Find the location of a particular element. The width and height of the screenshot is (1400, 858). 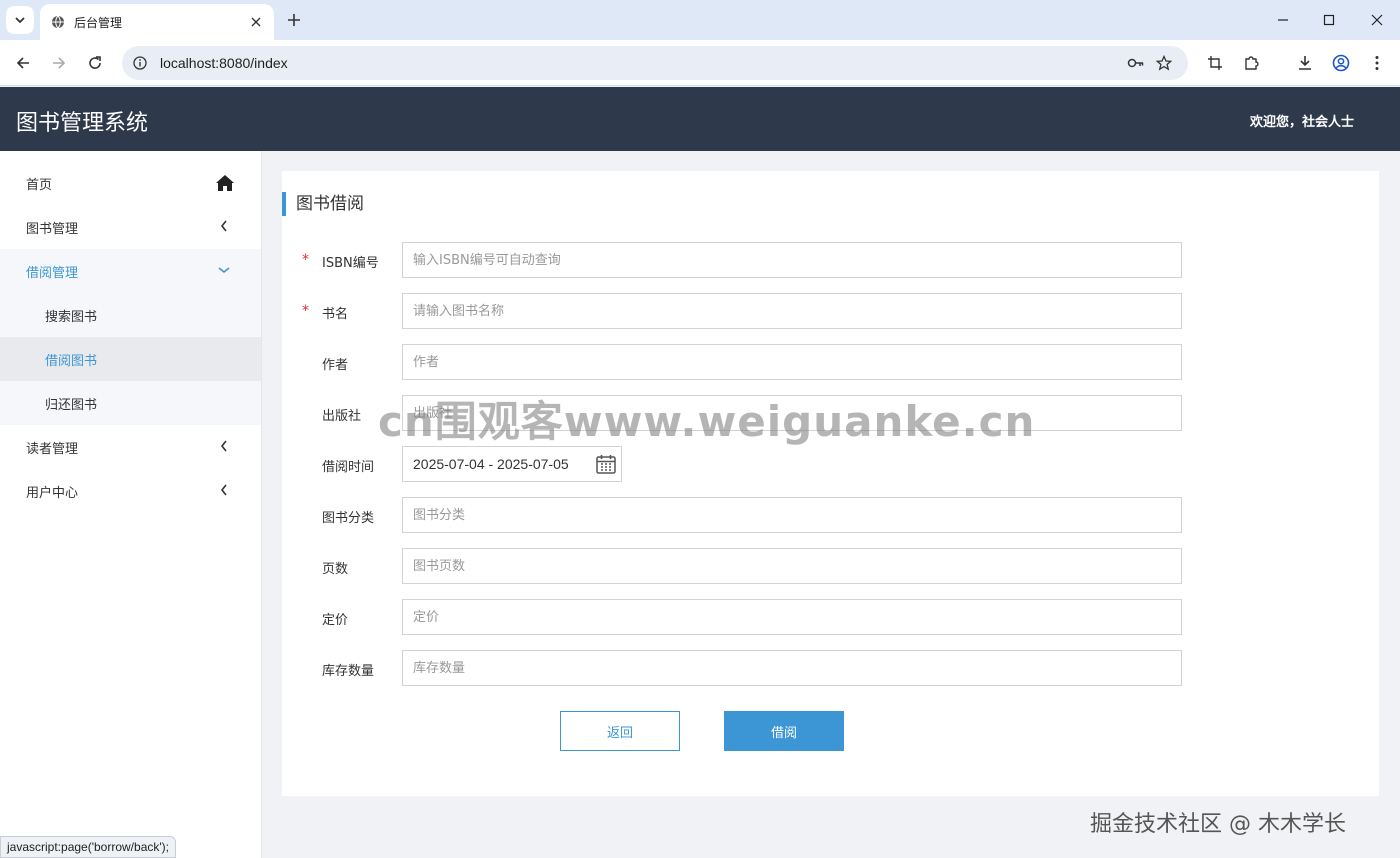

date-range-value: 2025-07-04 - 2025-07-05 is located at coordinates (491, 464).